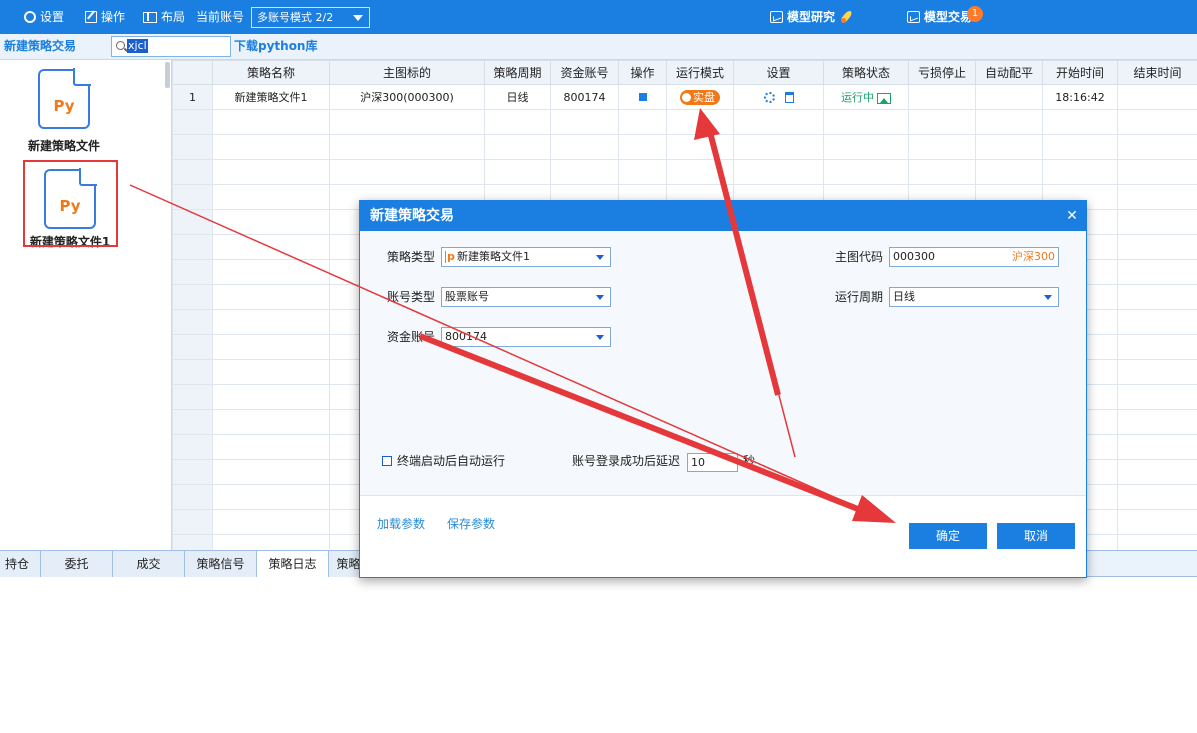  Describe the element at coordinates (91, 17) in the screenshot. I see `edit-icon` at that location.